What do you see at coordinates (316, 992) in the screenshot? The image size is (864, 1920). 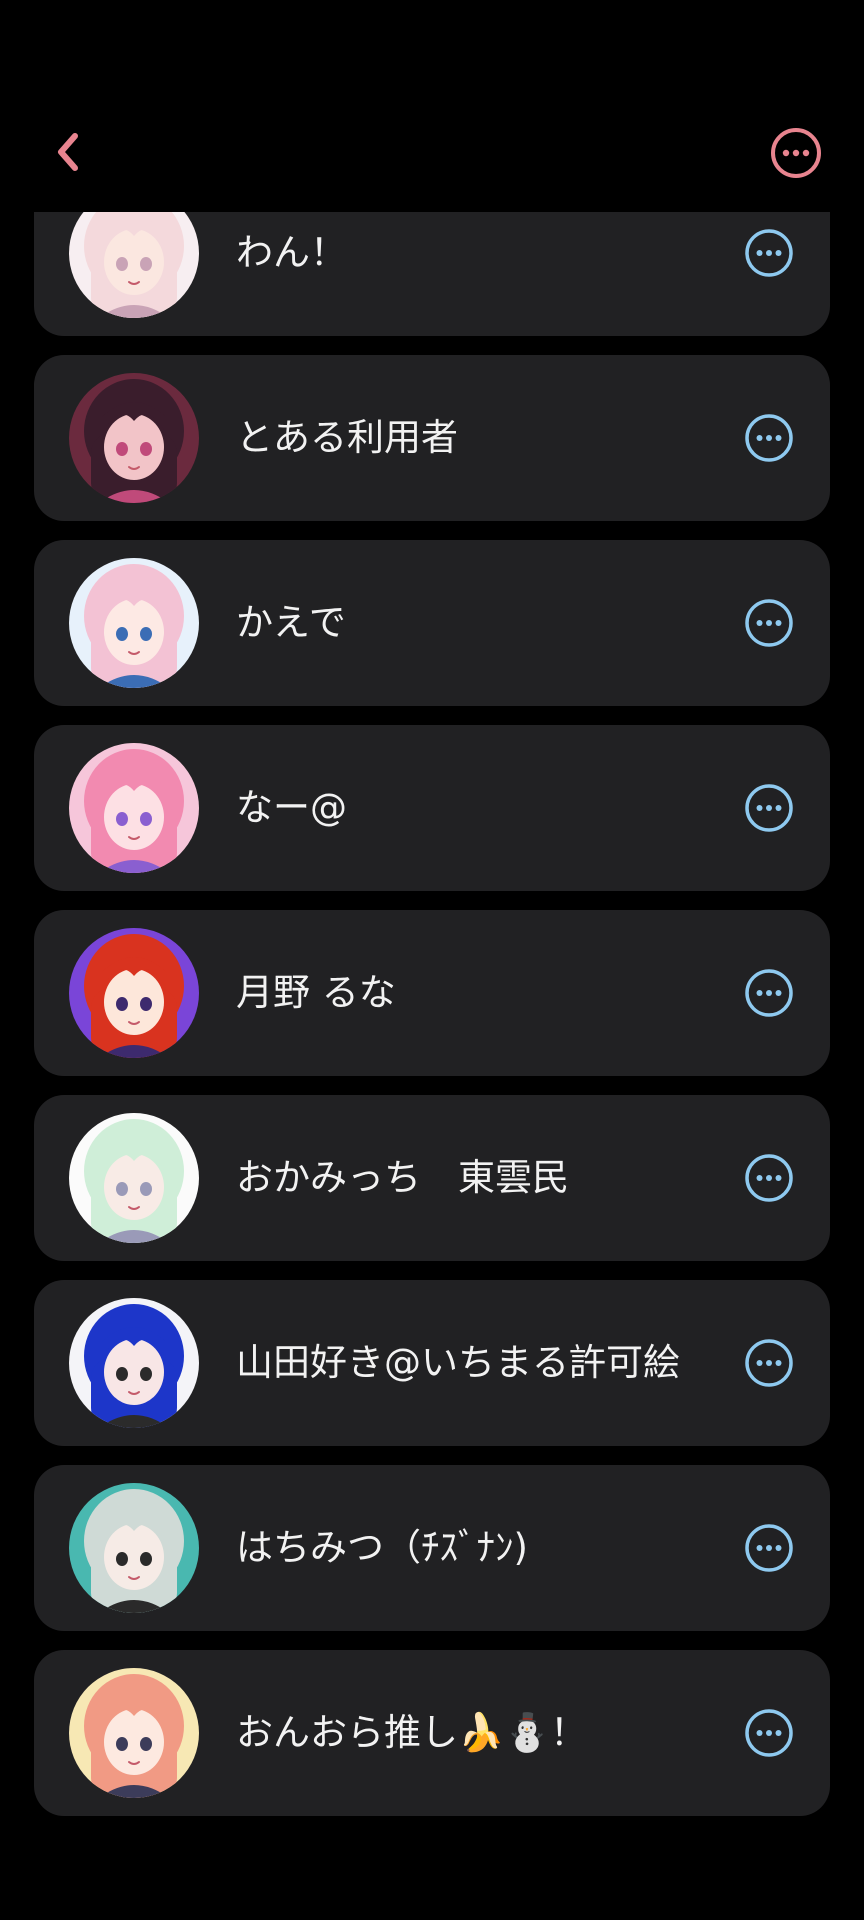 I see `user-name: 月野 るな` at bounding box center [316, 992].